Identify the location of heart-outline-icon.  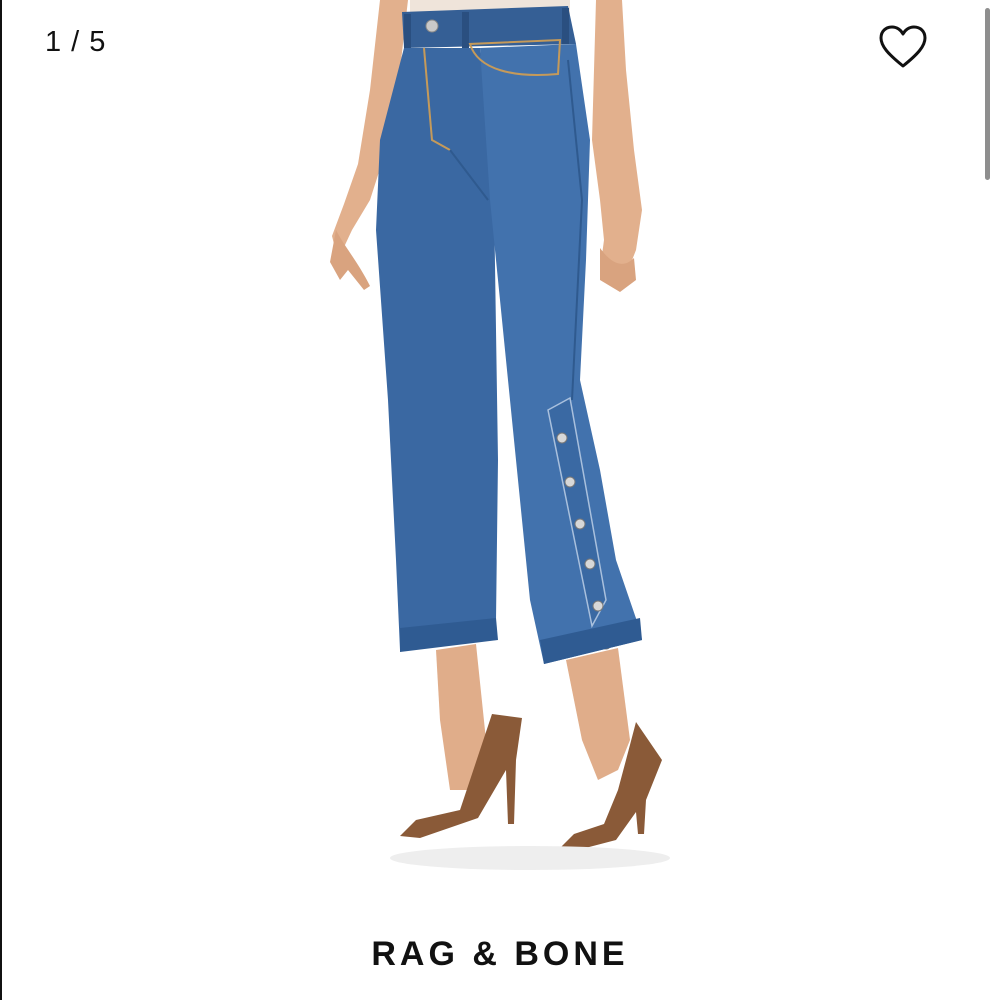
(903, 46).